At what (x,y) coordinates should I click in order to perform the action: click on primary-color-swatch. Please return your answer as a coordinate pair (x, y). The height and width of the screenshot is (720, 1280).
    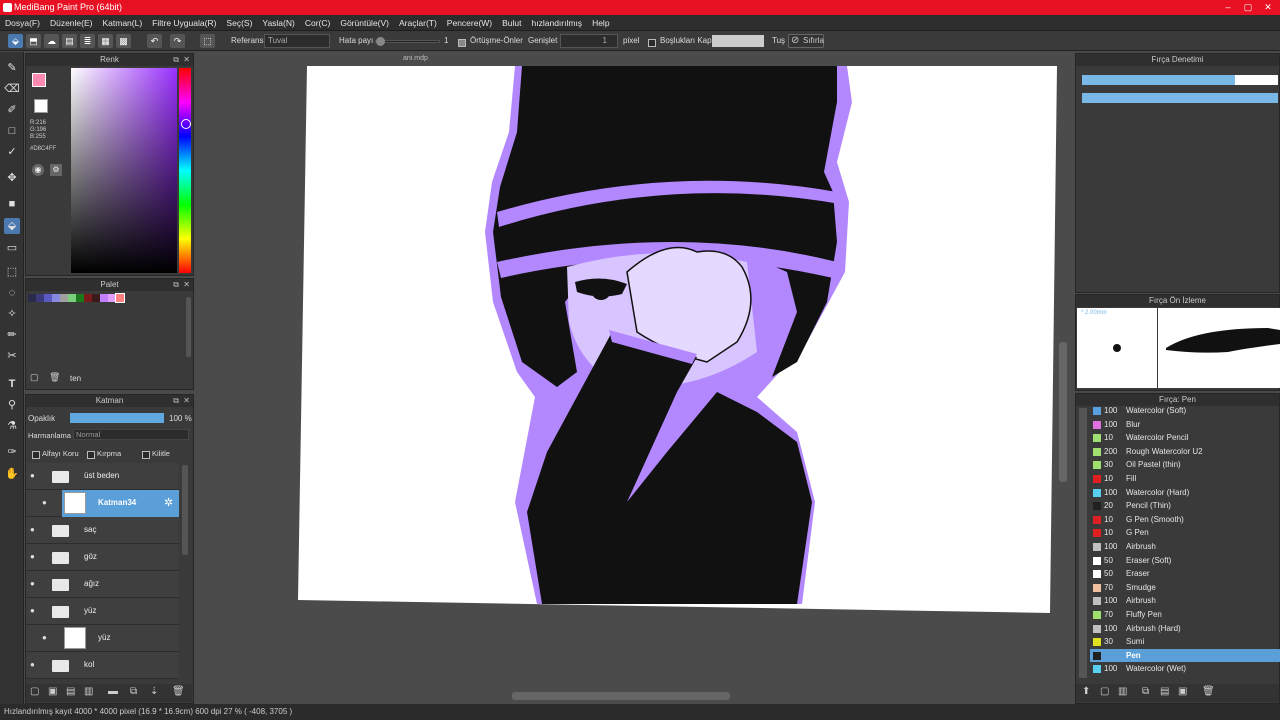
    Looking at the image, I should click on (39, 80).